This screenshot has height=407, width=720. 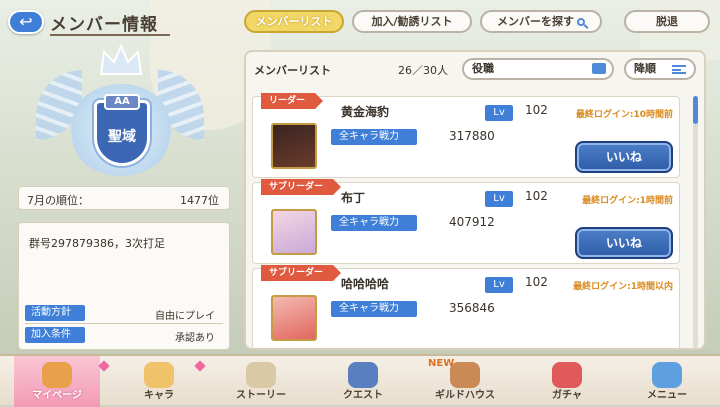 What do you see at coordinates (124, 198) in the screenshot?
I see `monthly-rank: 7月の順位： 1477位` at bounding box center [124, 198].